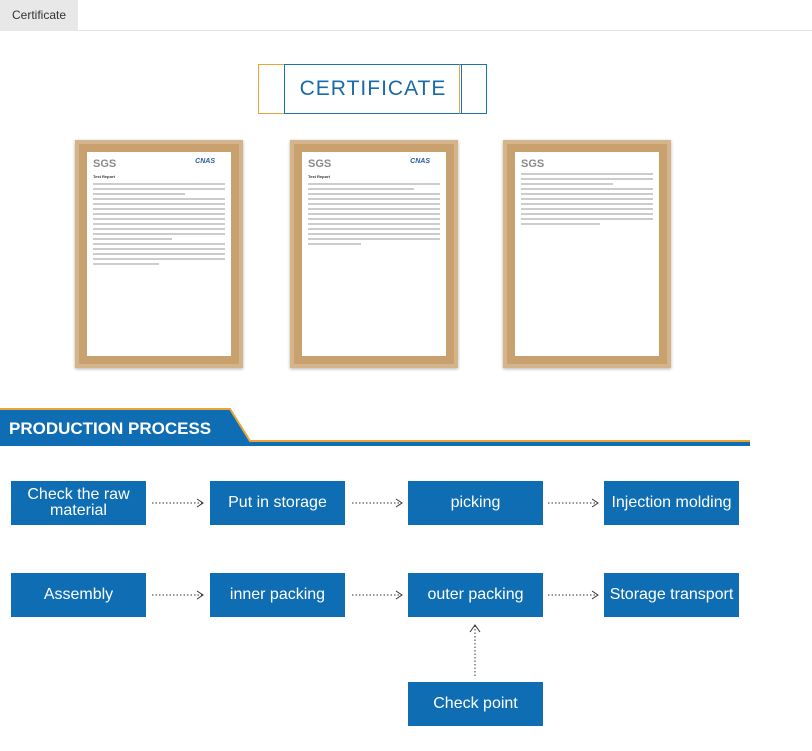 This screenshot has width=812, height=751. Describe the element at coordinates (375, 587) in the screenshot. I see `flow-arrows` at that location.